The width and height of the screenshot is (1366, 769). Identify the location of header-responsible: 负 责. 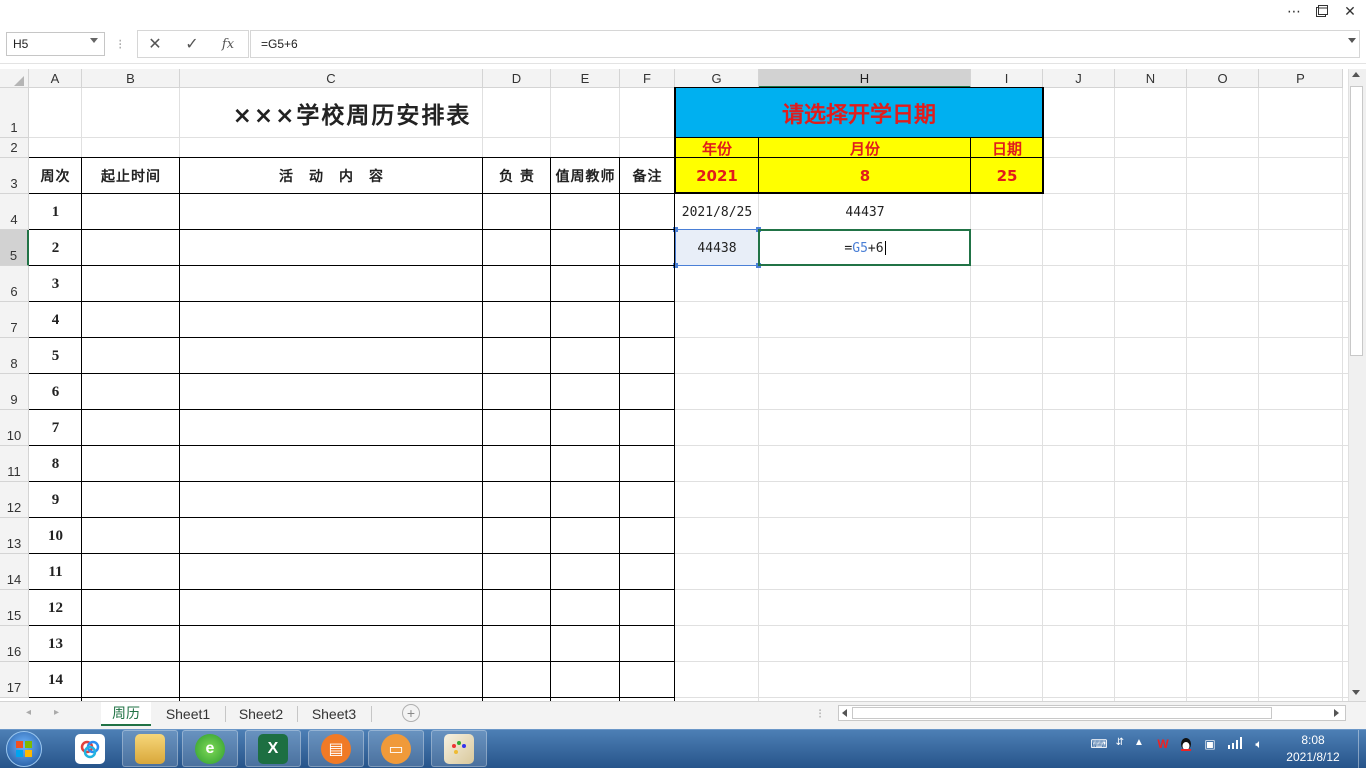
(517, 177).